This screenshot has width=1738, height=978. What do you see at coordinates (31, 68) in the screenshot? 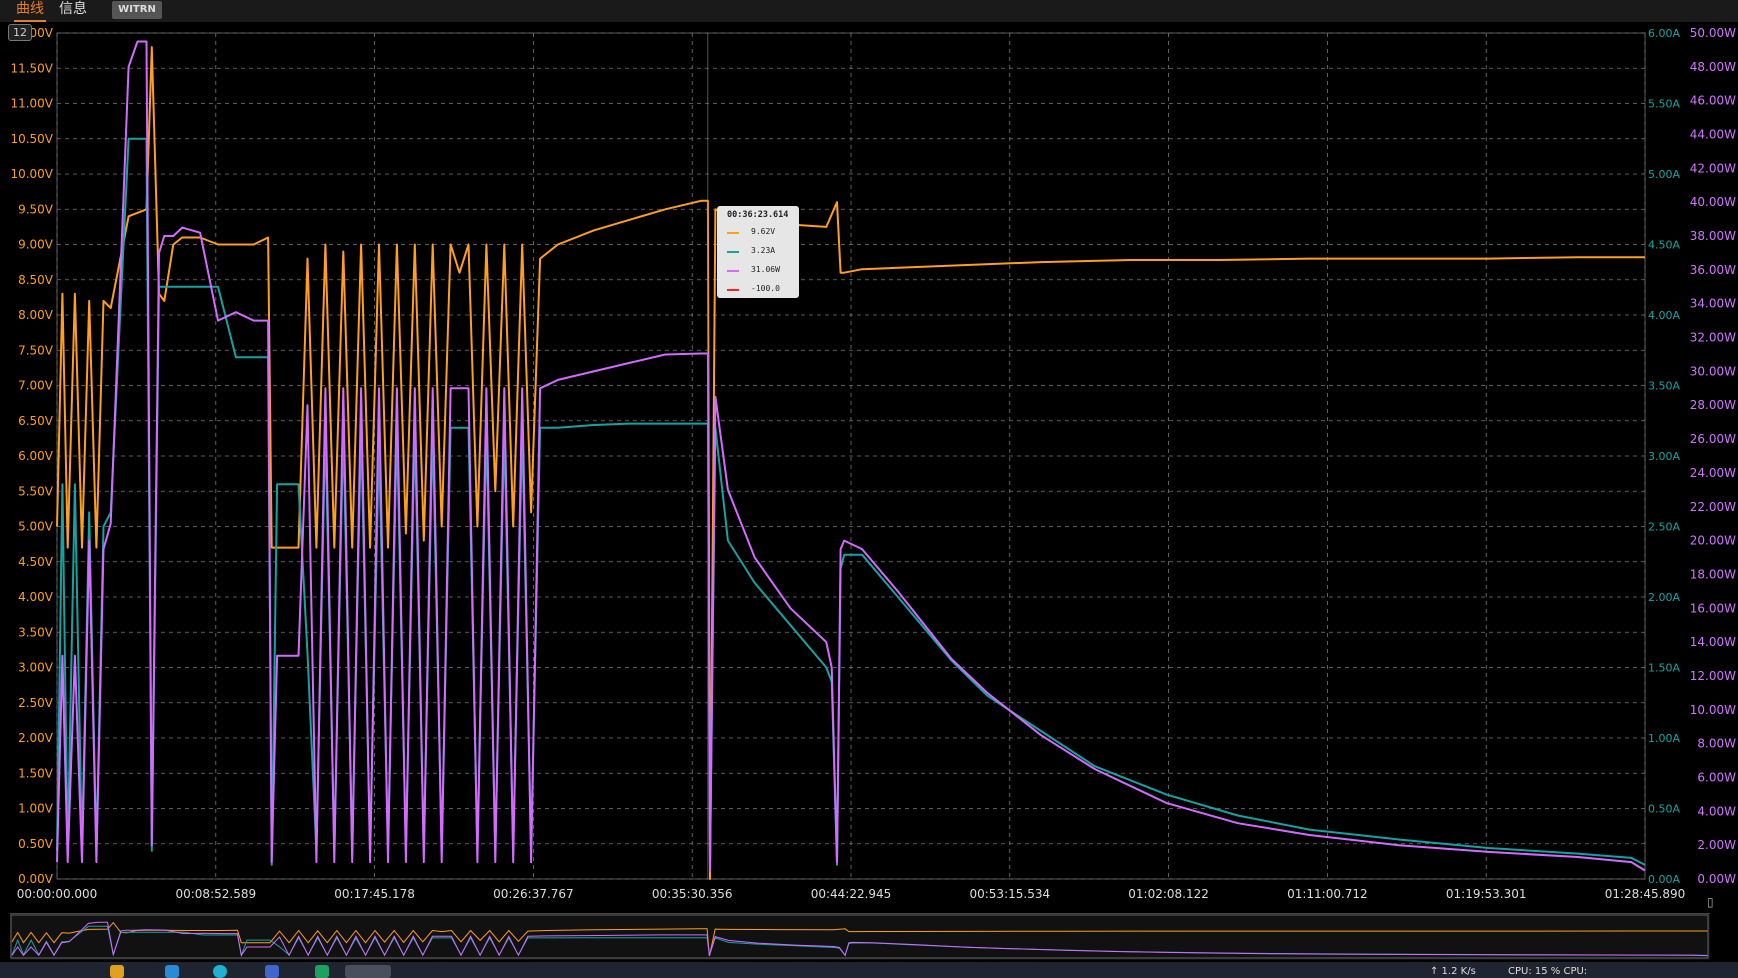
I see `y-left-tick-label: 11.50V` at bounding box center [31, 68].